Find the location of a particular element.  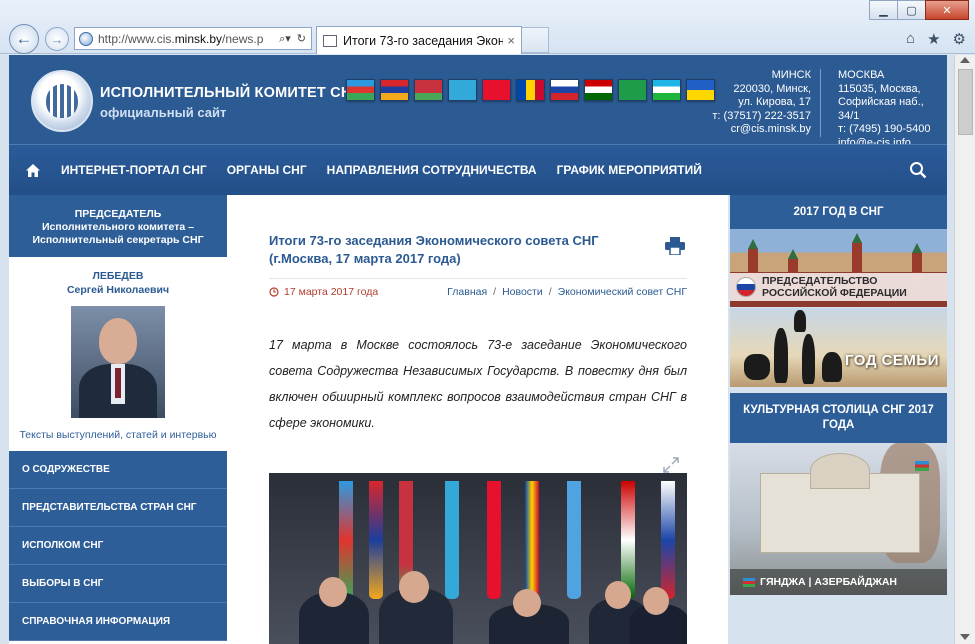

flag-ukraine-icon is located at coordinates (700, 90).